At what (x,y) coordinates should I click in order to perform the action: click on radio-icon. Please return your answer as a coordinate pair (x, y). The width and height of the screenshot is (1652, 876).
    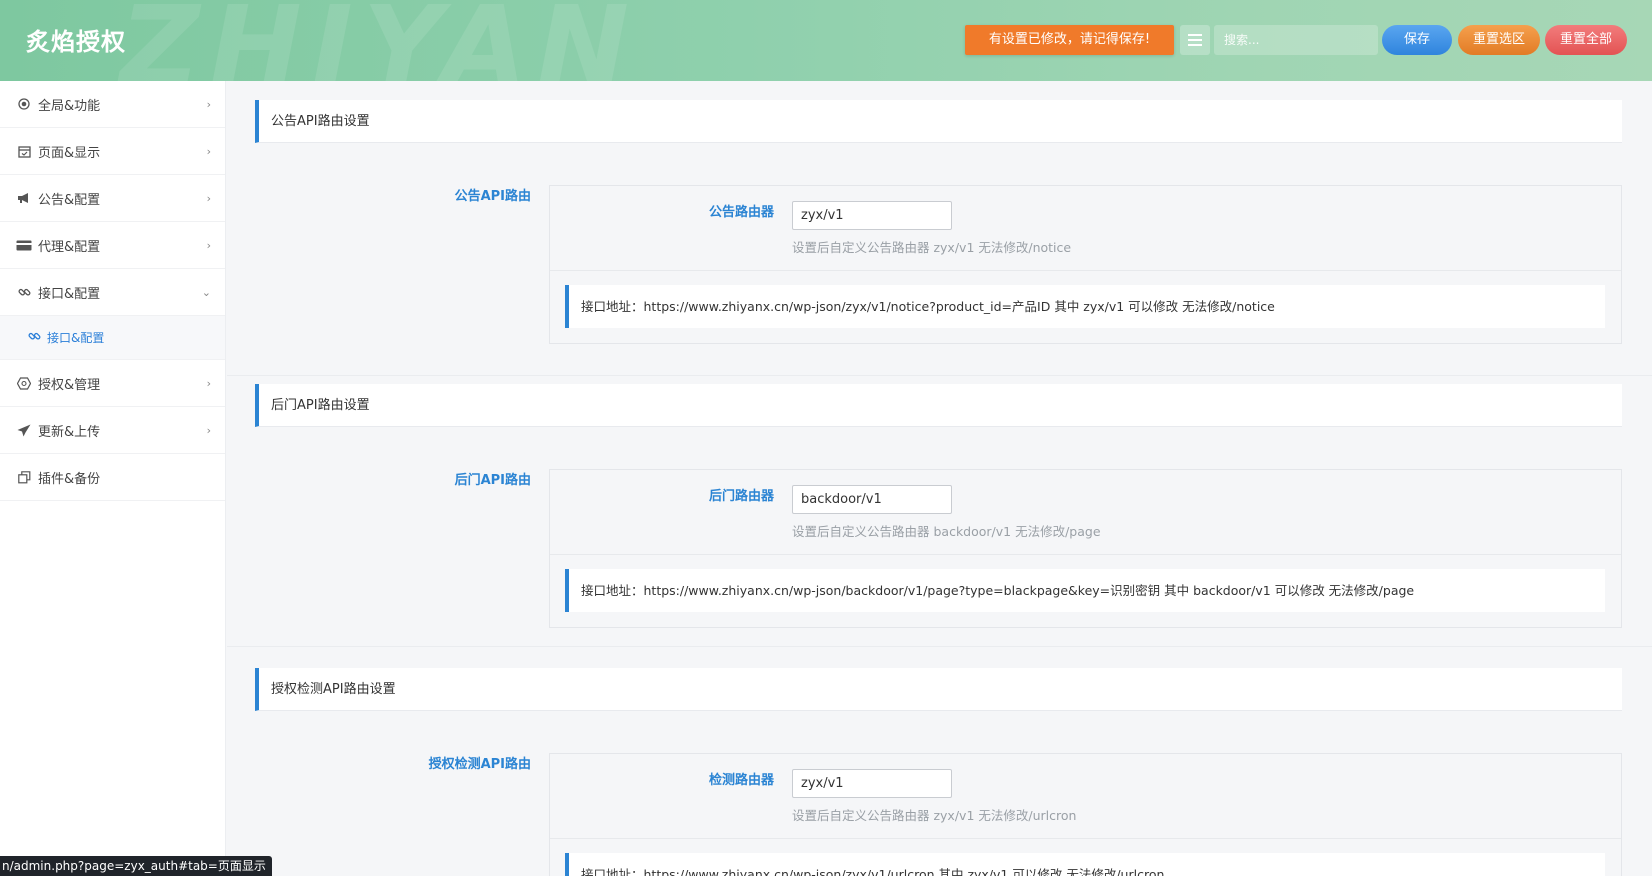
    Looking at the image, I should click on (24, 104).